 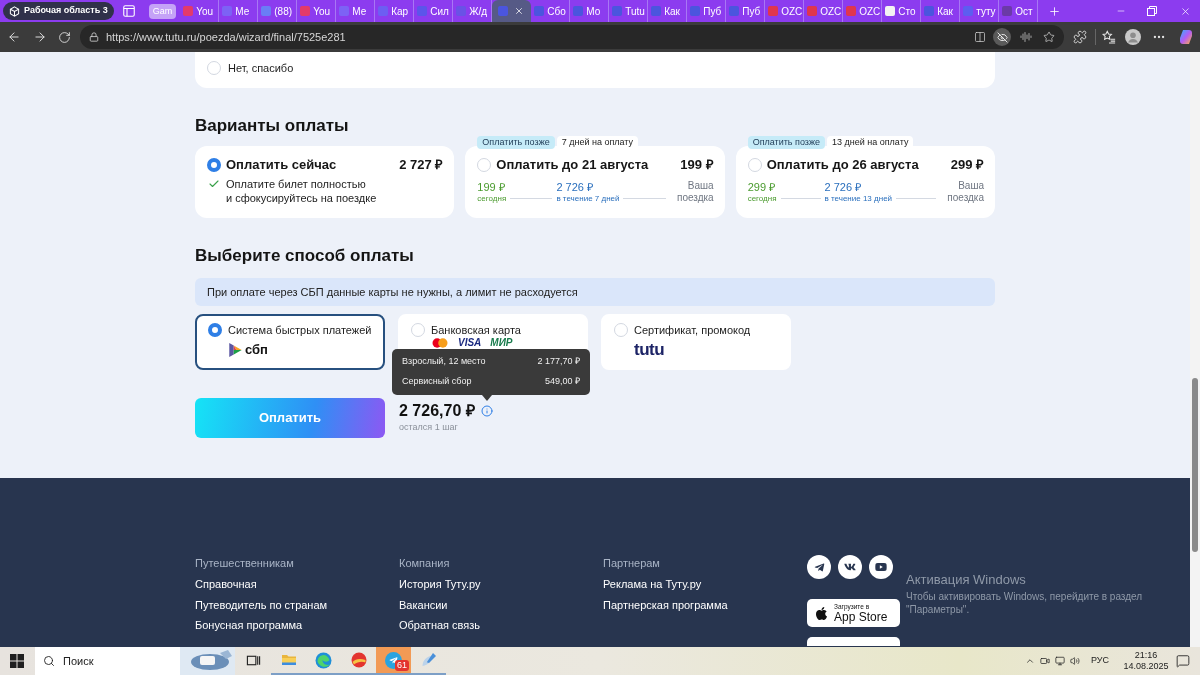 What do you see at coordinates (696, 342) in the screenshot?
I see `payment-method-card: Сертификат, промокод tutu` at bounding box center [696, 342].